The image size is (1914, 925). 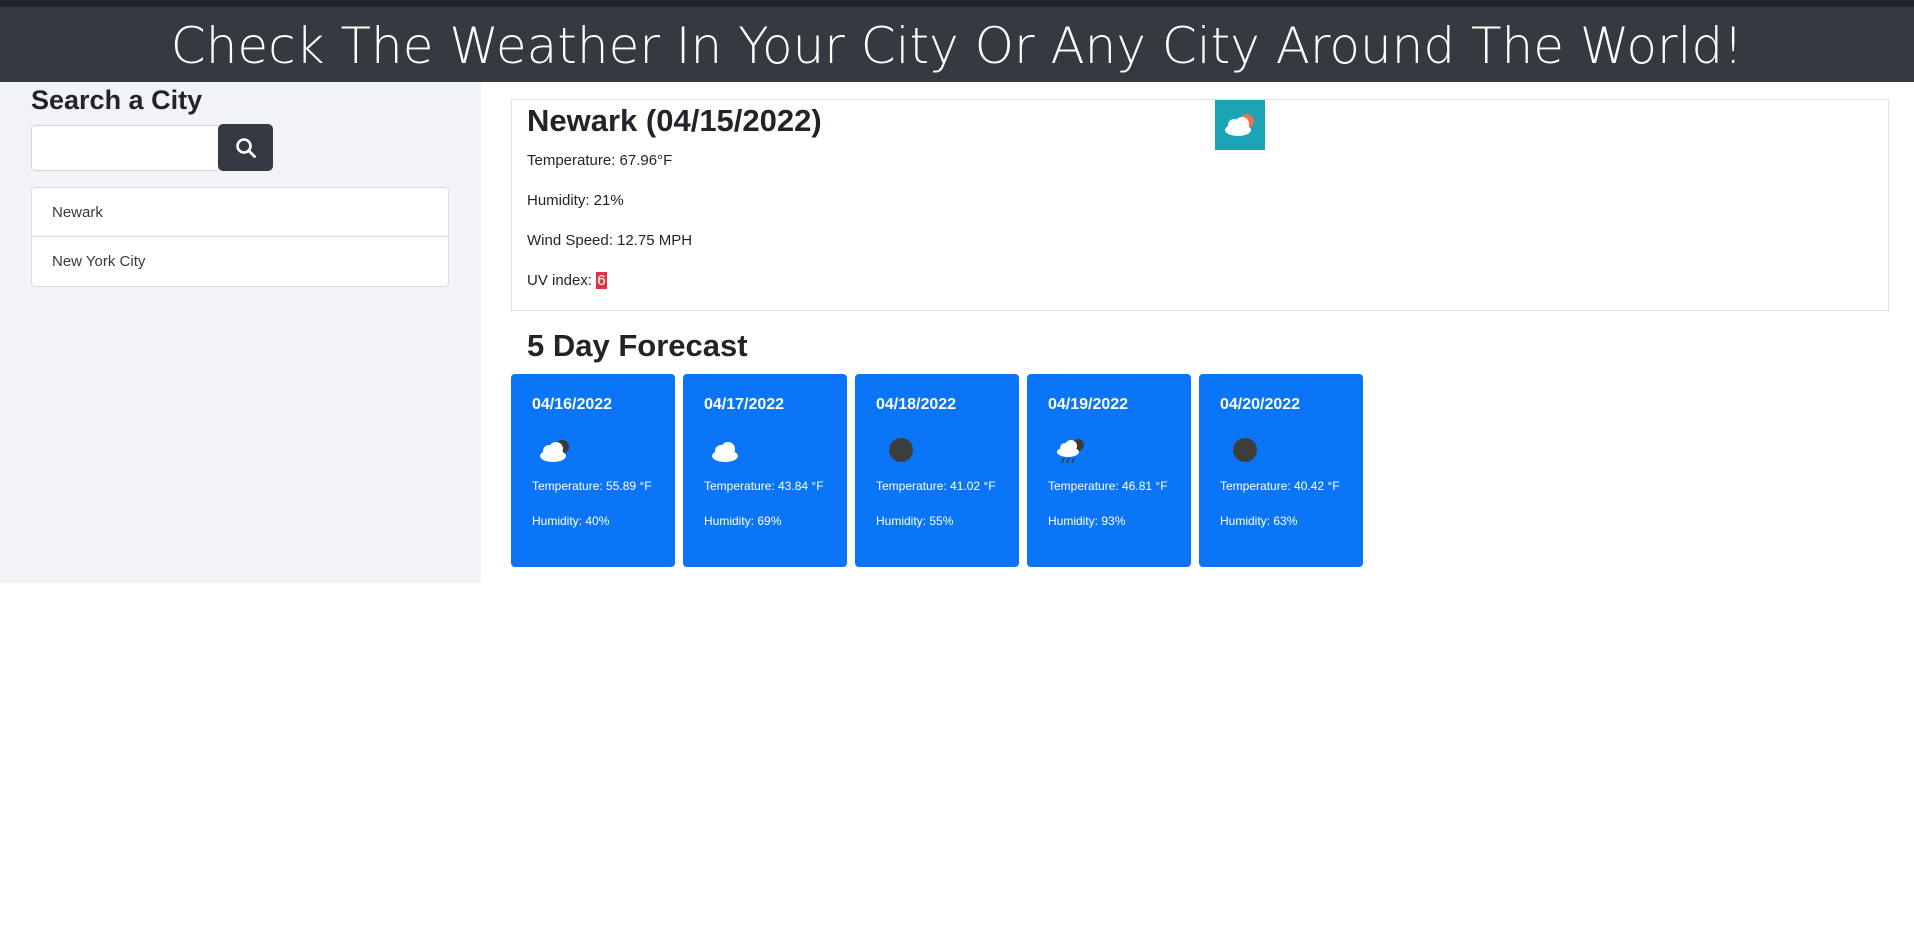 What do you see at coordinates (575, 200) in the screenshot?
I see `current-humidity: Humidity: 21%` at bounding box center [575, 200].